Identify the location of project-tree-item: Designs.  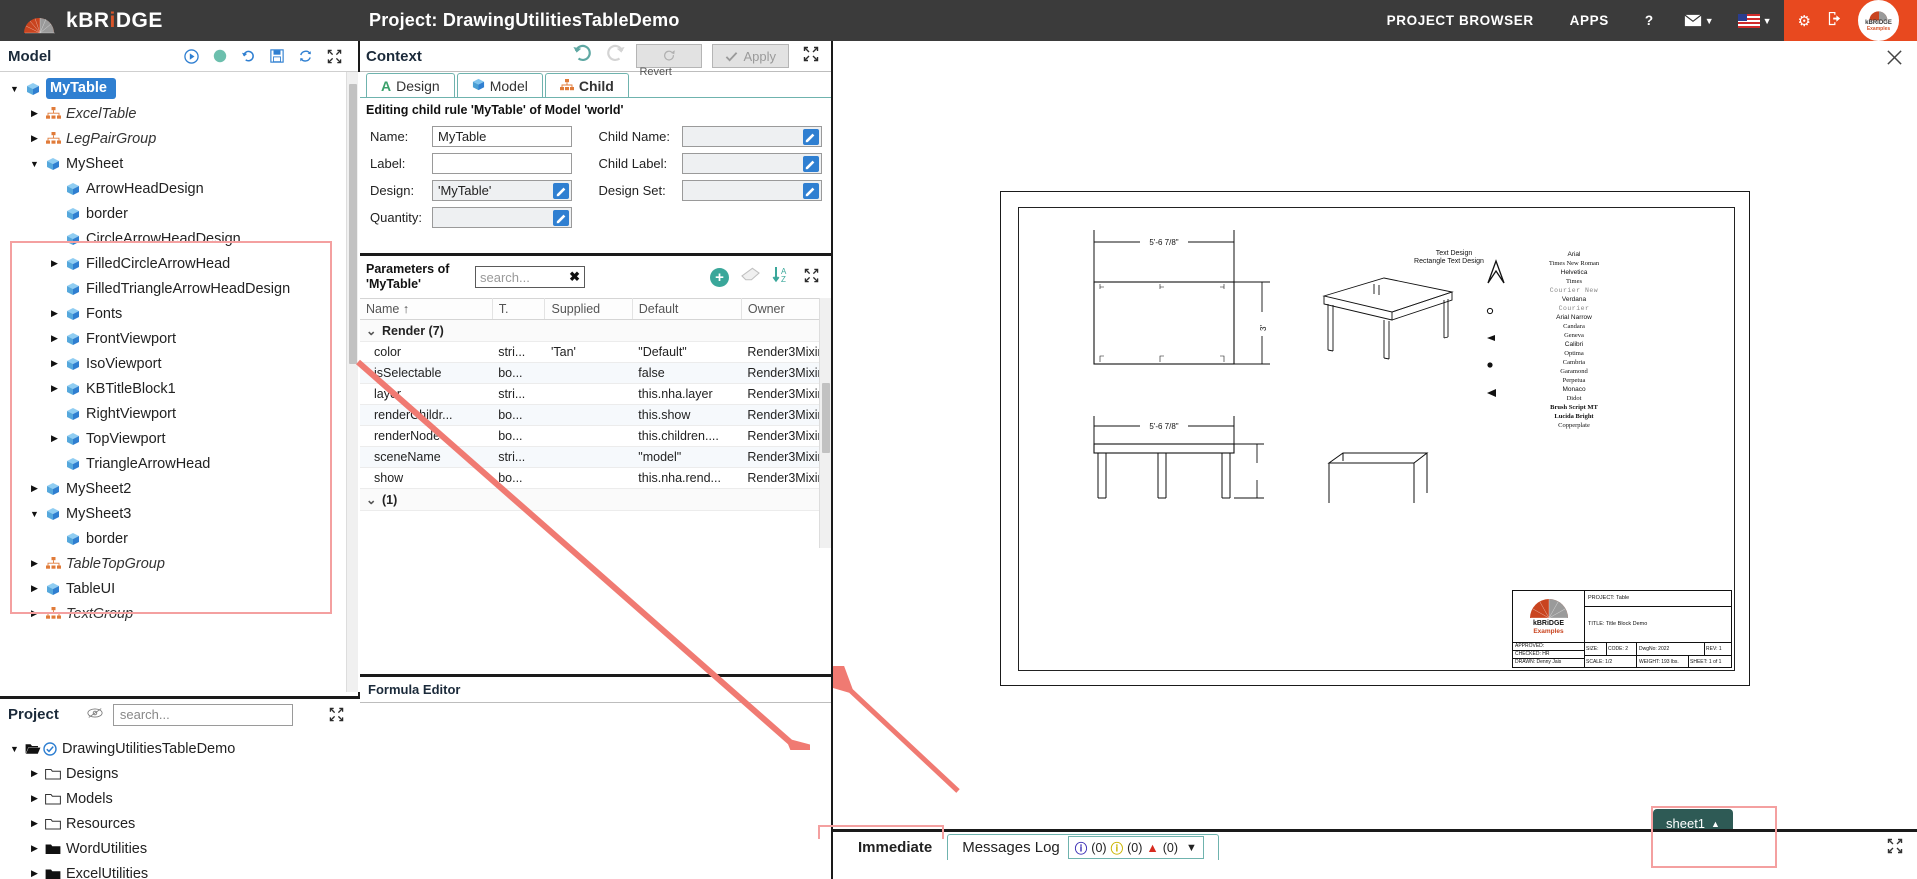
(180, 773).